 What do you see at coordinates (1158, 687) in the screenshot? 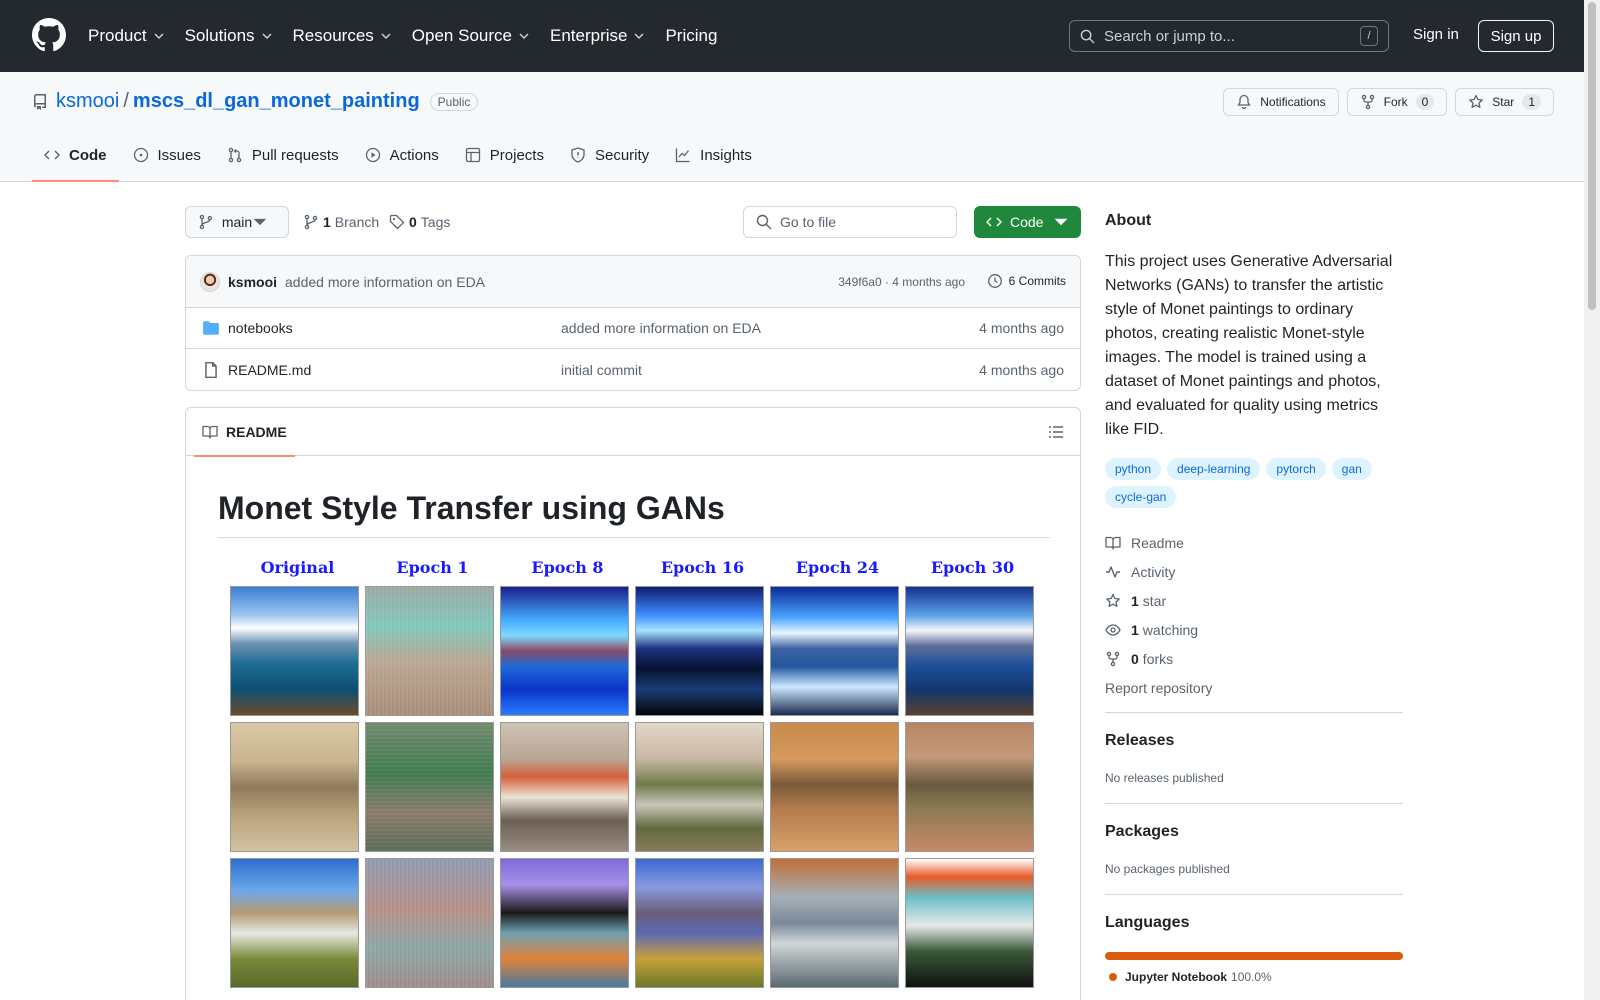
I see `report-repository-link: Report repository` at bounding box center [1158, 687].